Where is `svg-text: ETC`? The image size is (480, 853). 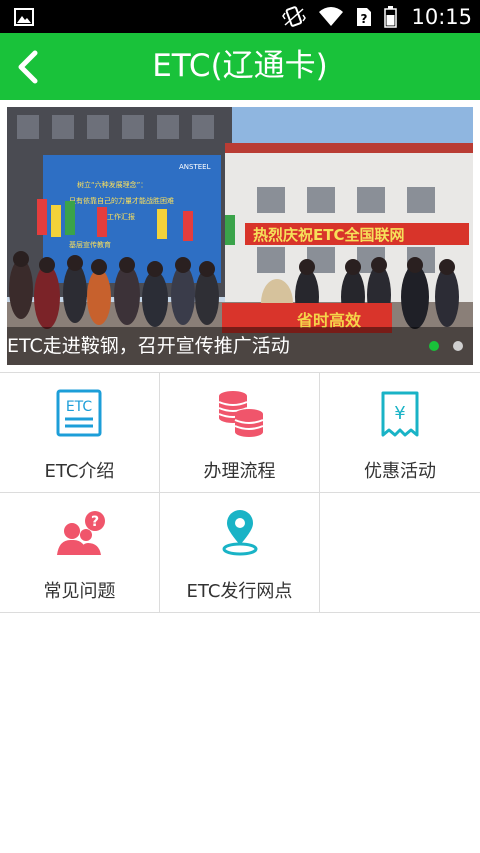
svg-text: ETC is located at coordinates (79, 407).